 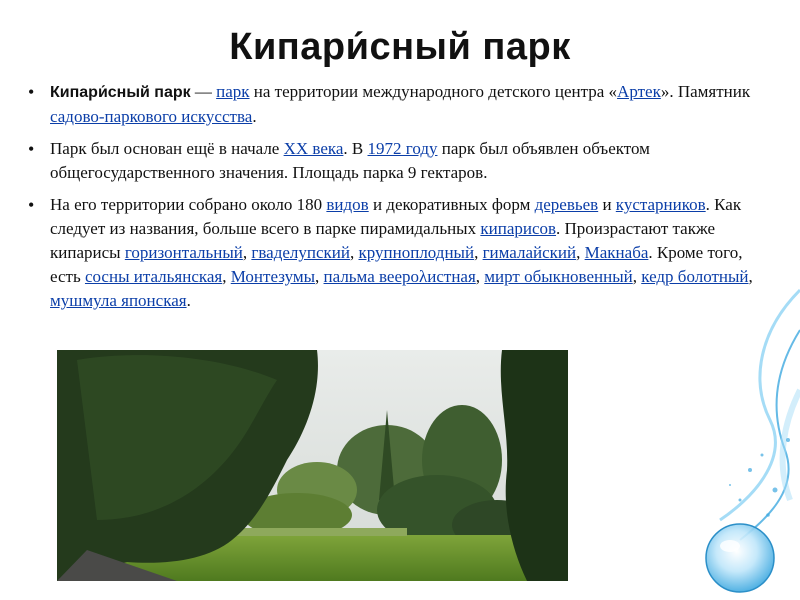 I want to click on inline-link: XX века, so click(x=314, y=148).